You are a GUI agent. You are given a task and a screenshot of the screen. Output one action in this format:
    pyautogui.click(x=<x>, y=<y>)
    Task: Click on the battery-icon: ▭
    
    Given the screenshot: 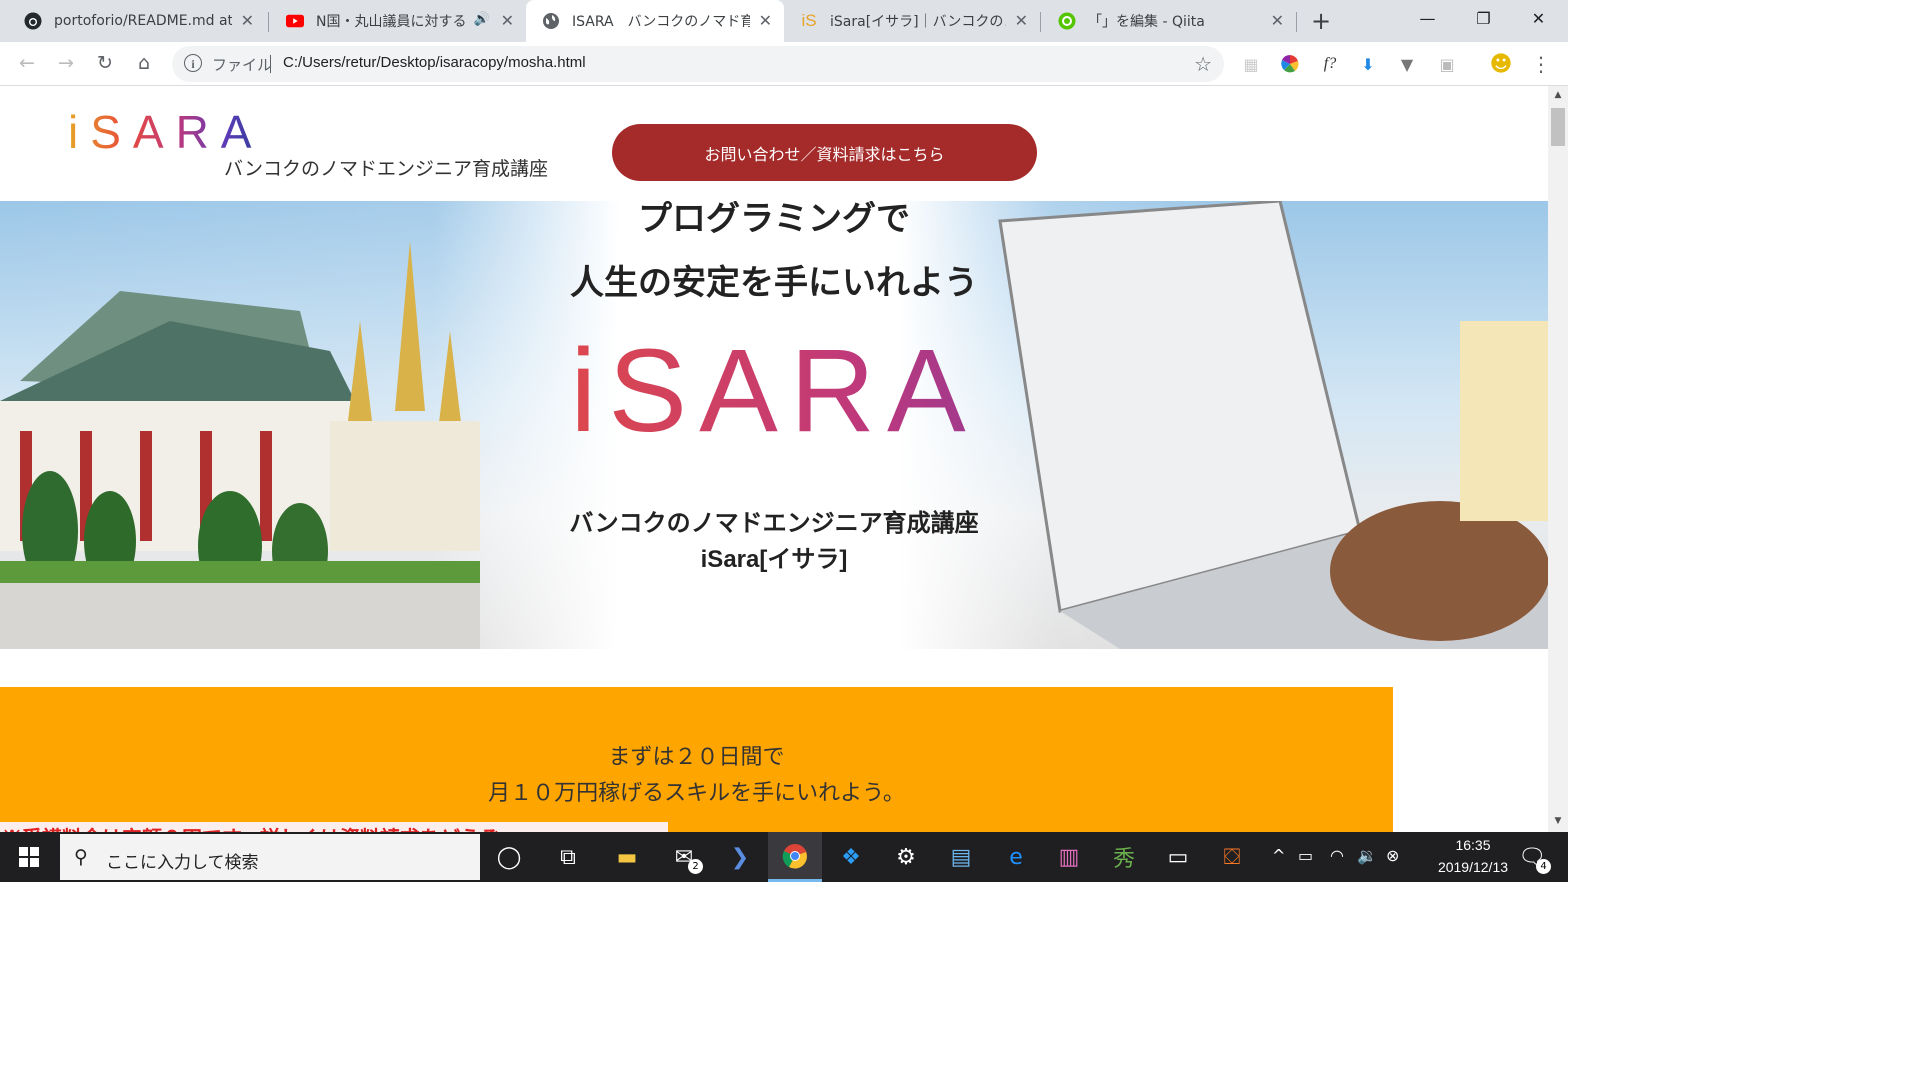 What is the action you would take?
    pyautogui.click(x=1305, y=855)
    